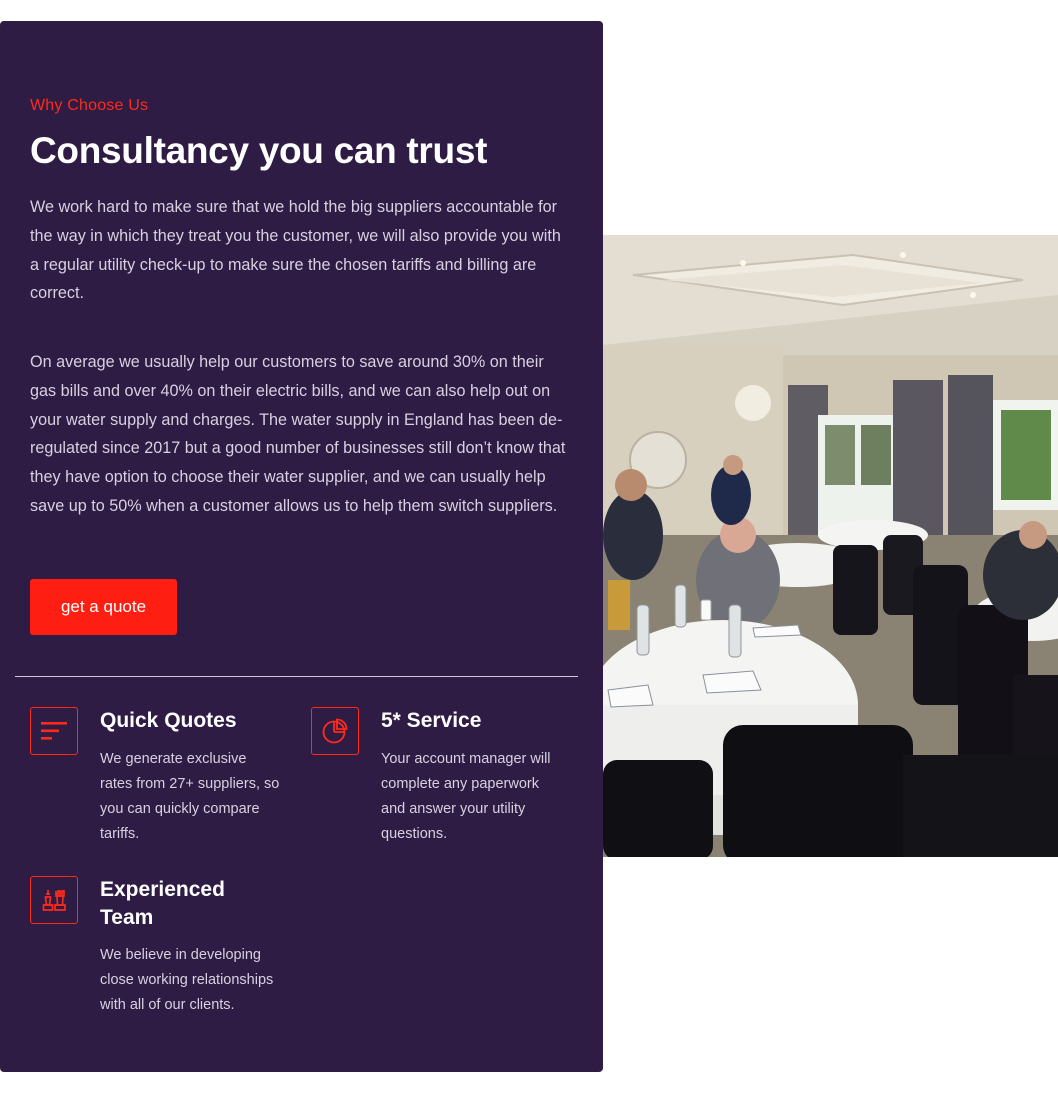  I want to click on bars-icon, so click(54, 731).